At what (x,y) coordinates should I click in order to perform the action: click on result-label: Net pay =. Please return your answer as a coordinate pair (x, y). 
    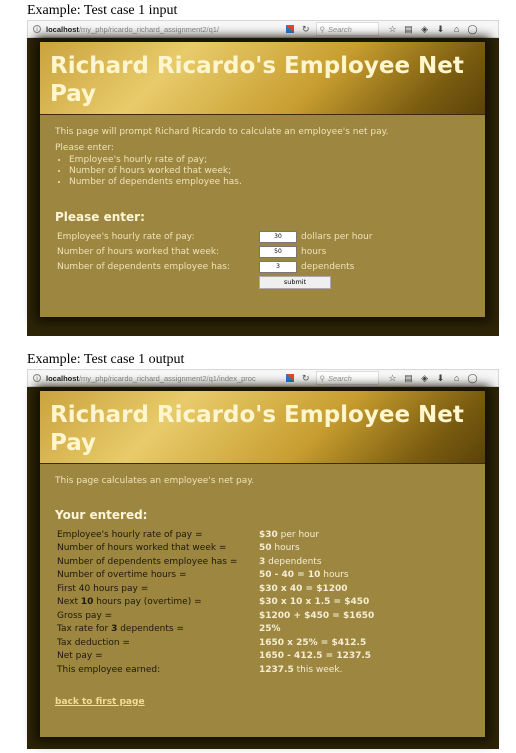
    Looking at the image, I should click on (80, 656).